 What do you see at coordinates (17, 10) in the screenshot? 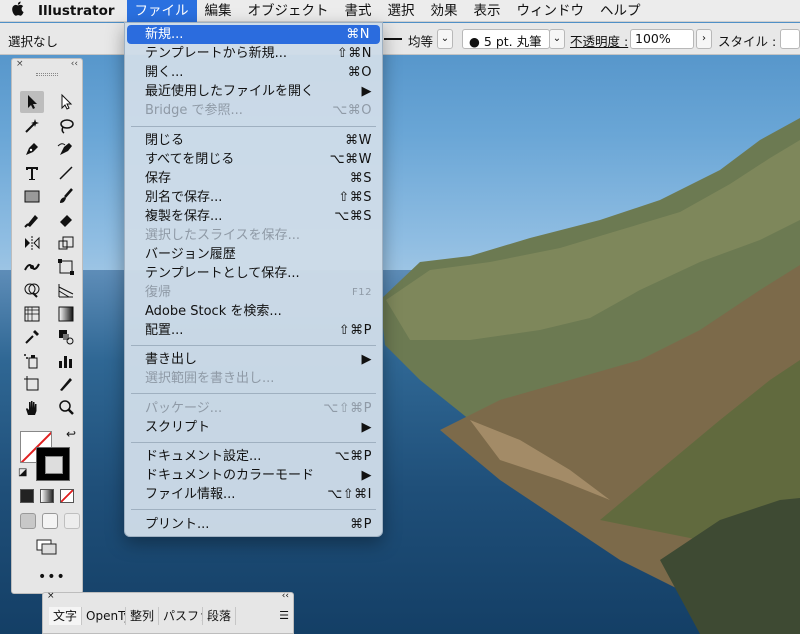
I see `apple-menu-icon` at bounding box center [17, 10].